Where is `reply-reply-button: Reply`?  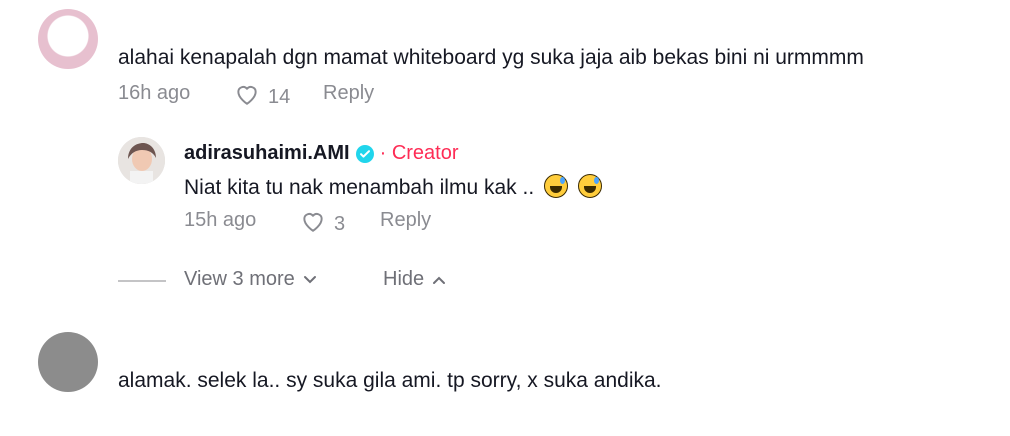
reply-reply-button: Reply is located at coordinates (405, 220).